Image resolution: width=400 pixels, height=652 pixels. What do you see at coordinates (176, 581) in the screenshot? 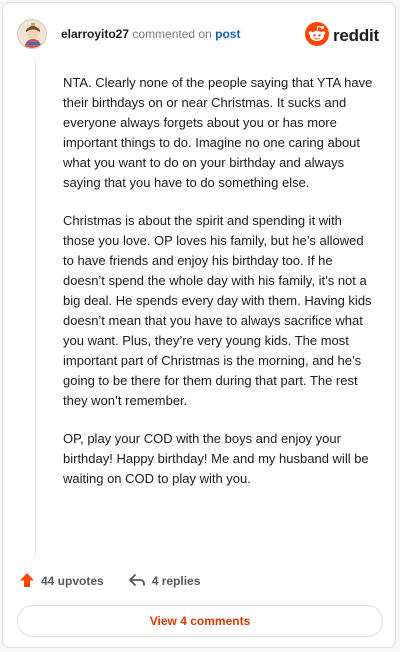
I see `replies-count: 4 replies` at bounding box center [176, 581].